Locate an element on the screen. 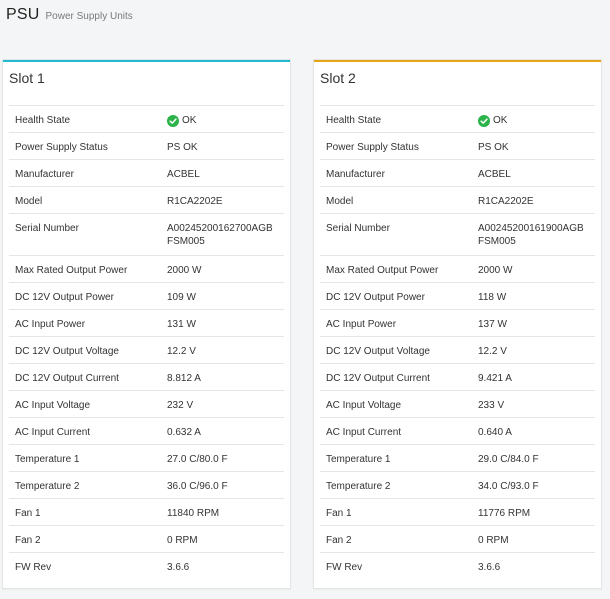  property-row-ac-input-current: AC Input Current 0.640 A is located at coordinates (457, 431).